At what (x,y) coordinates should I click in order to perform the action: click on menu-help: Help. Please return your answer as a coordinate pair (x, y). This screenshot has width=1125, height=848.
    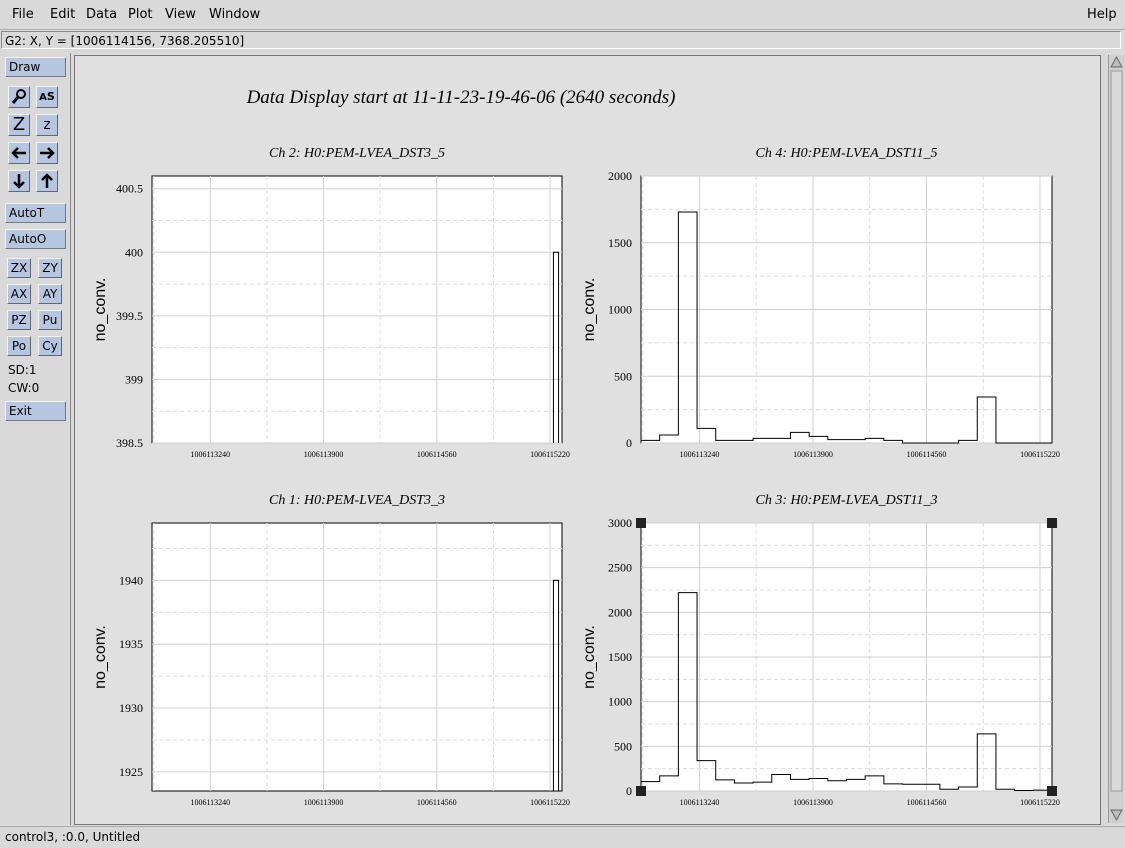
    Looking at the image, I should click on (1102, 14).